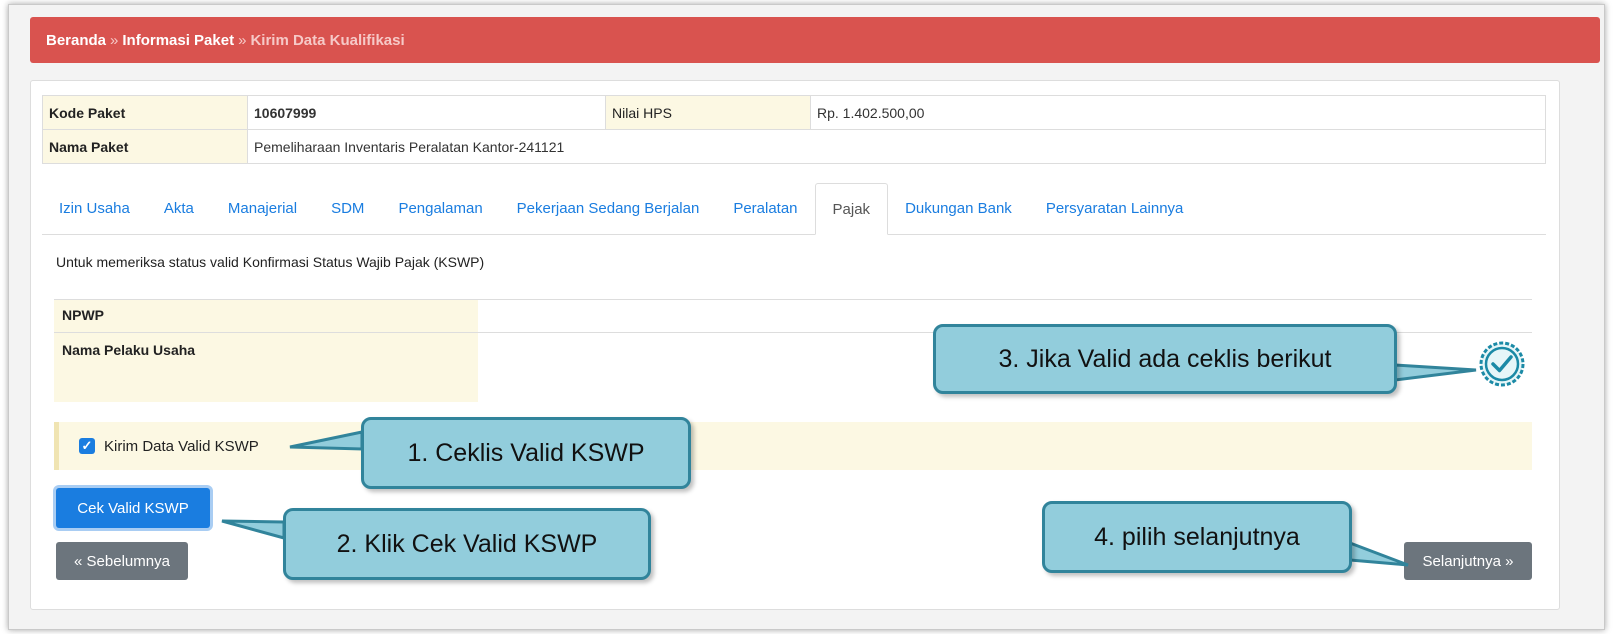 This screenshot has width=1613, height=634. What do you see at coordinates (1502, 364) in the screenshot?
I see `check-circle-icon` at bounding box center [1502, 364].